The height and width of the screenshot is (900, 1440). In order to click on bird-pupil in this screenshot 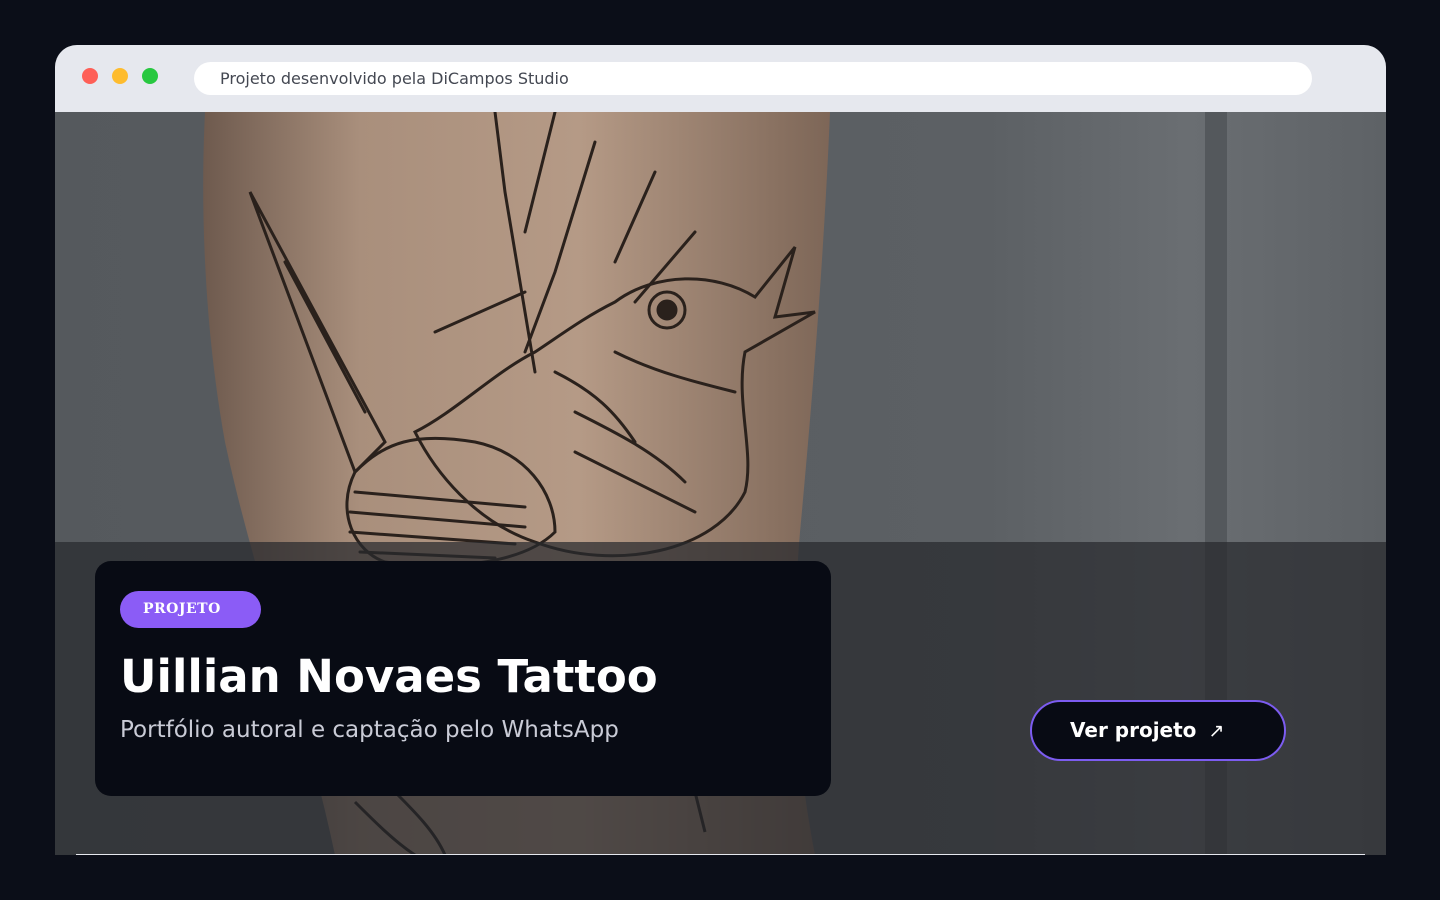, I will do `click(667, 310)`.